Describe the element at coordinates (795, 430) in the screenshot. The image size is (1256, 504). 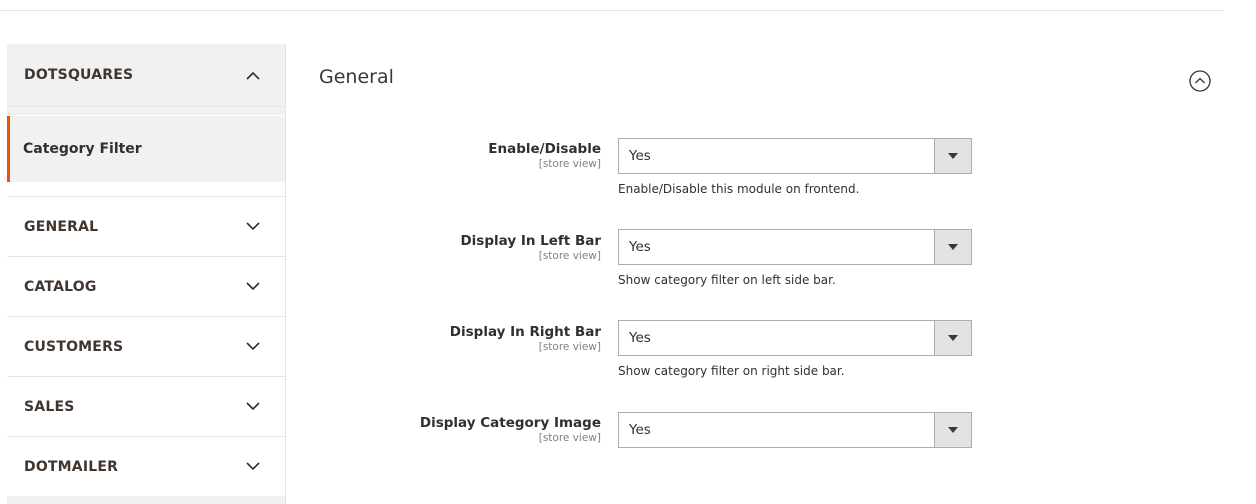
I see `display-category-image-select: Yes` at that location.